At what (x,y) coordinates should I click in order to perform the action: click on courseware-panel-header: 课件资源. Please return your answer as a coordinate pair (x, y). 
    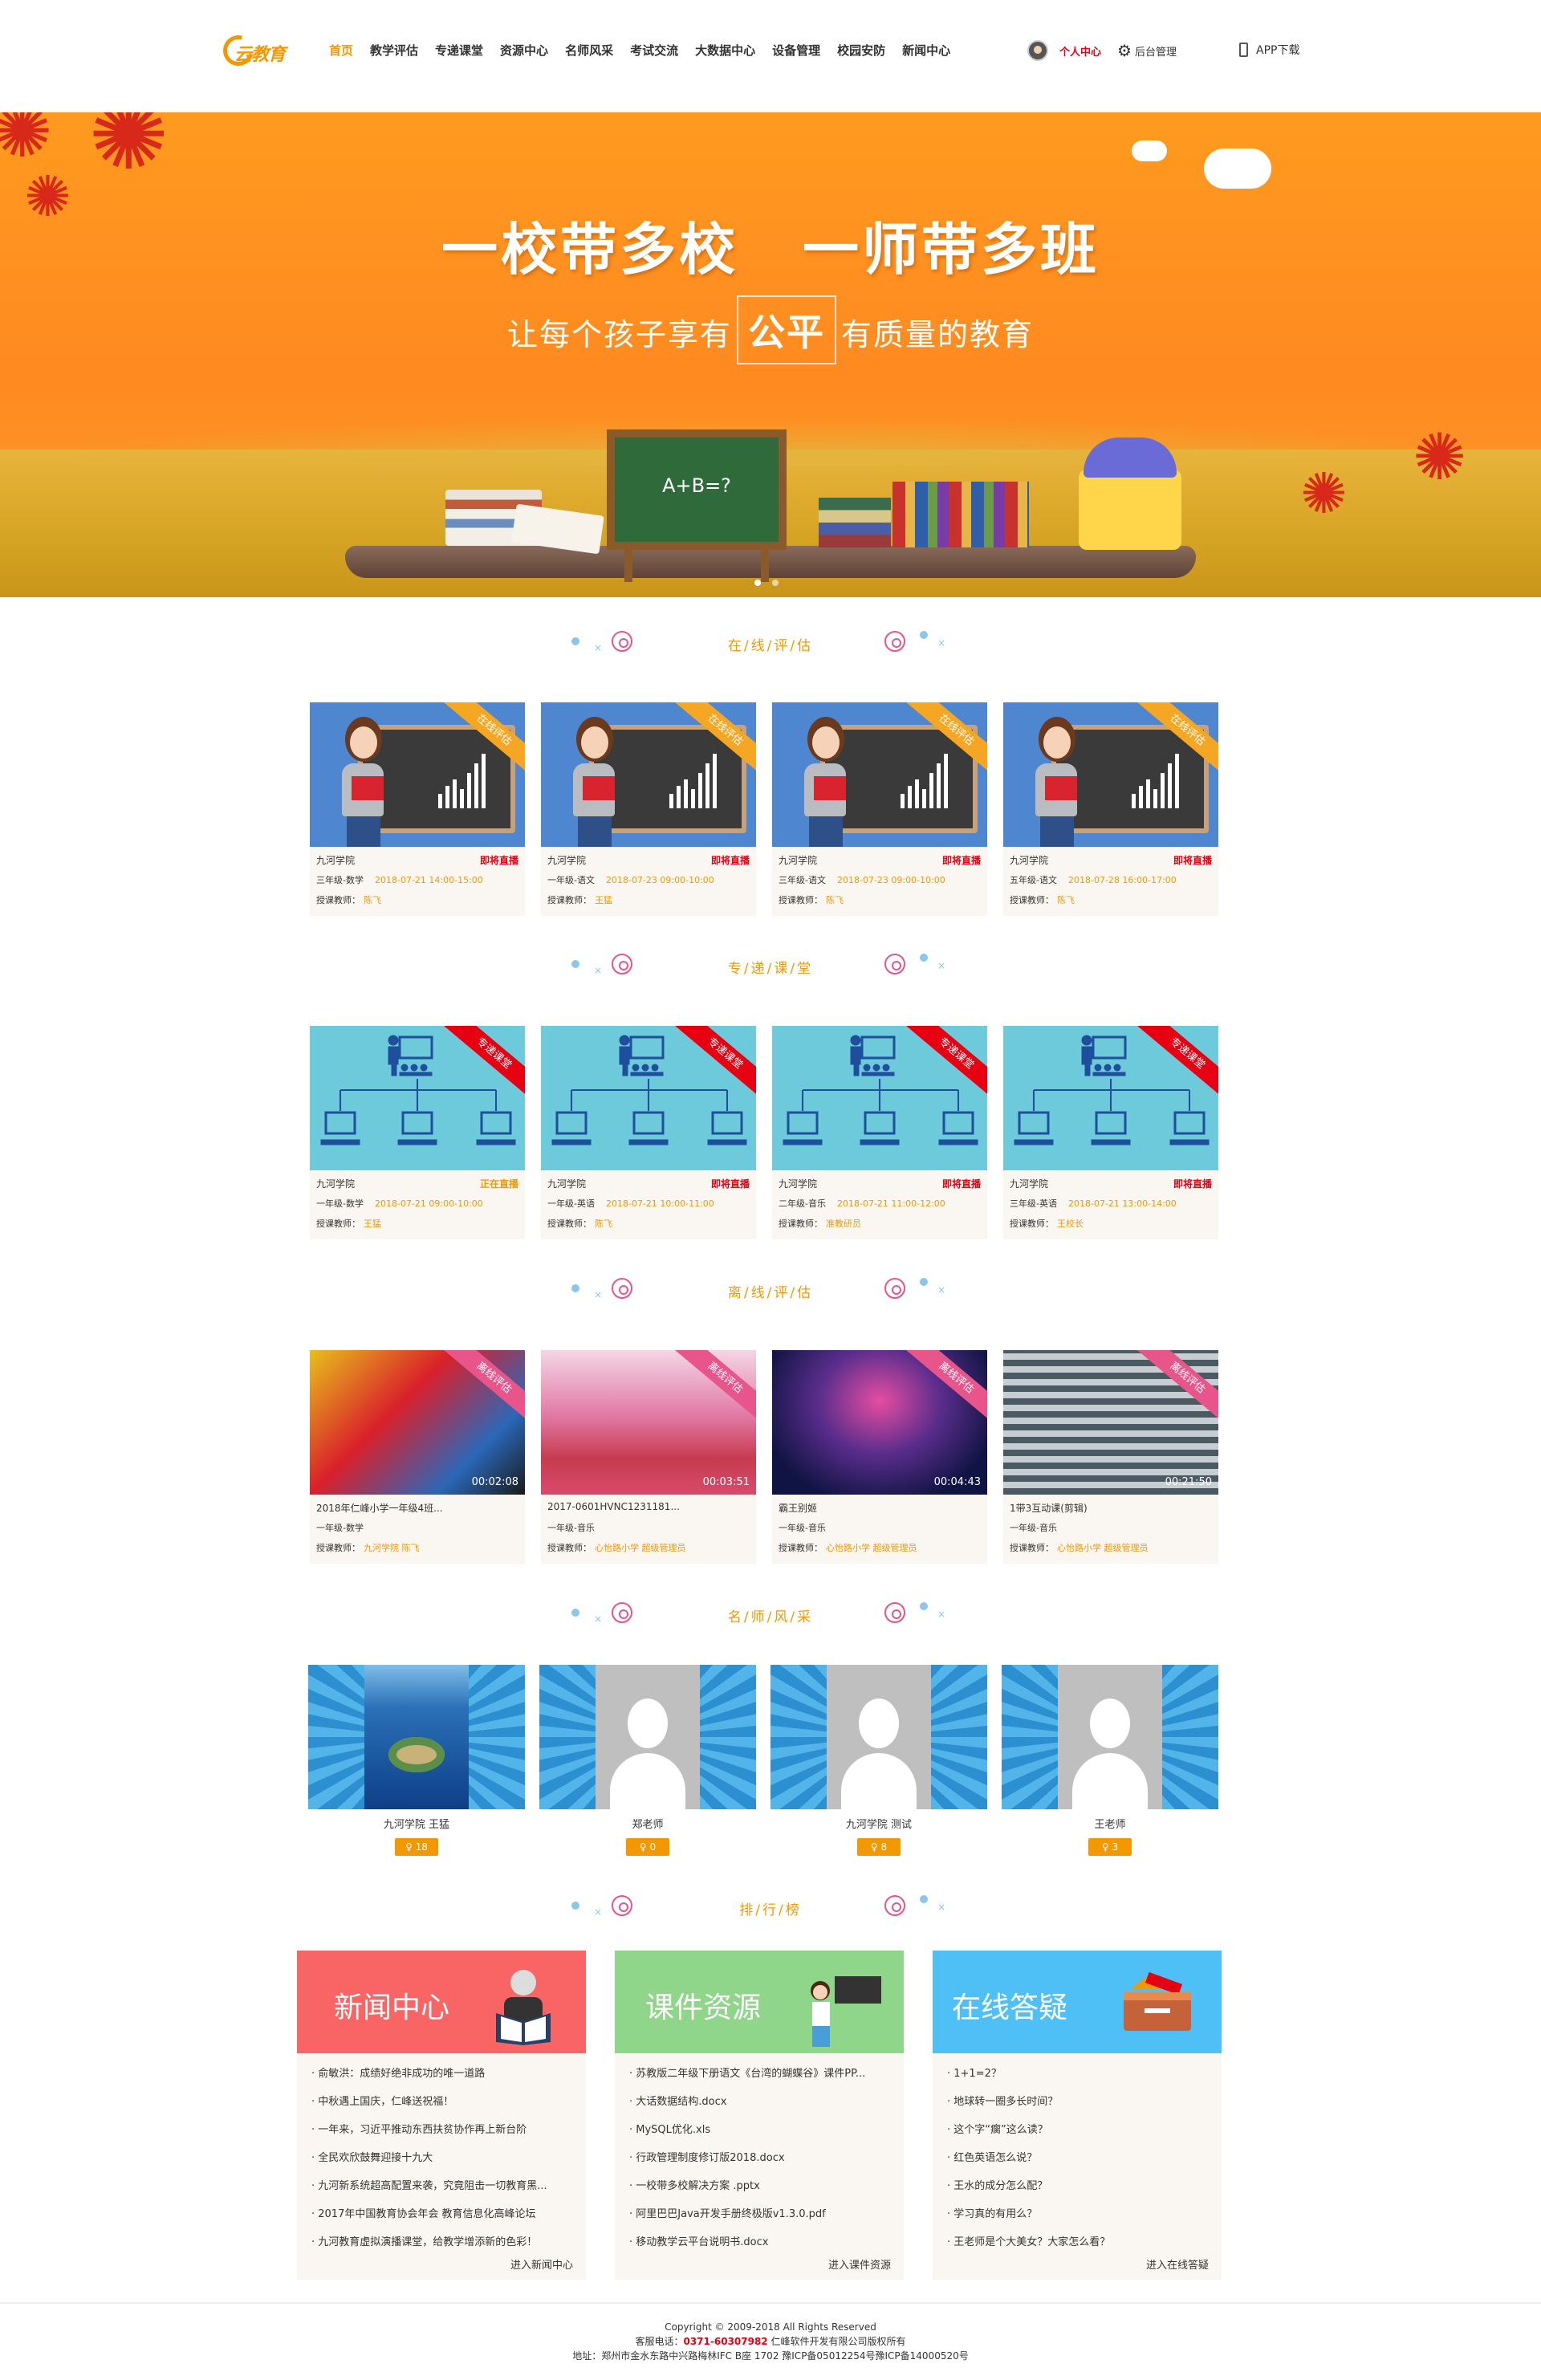
    Looking at the image, I should click on (759, 2002).